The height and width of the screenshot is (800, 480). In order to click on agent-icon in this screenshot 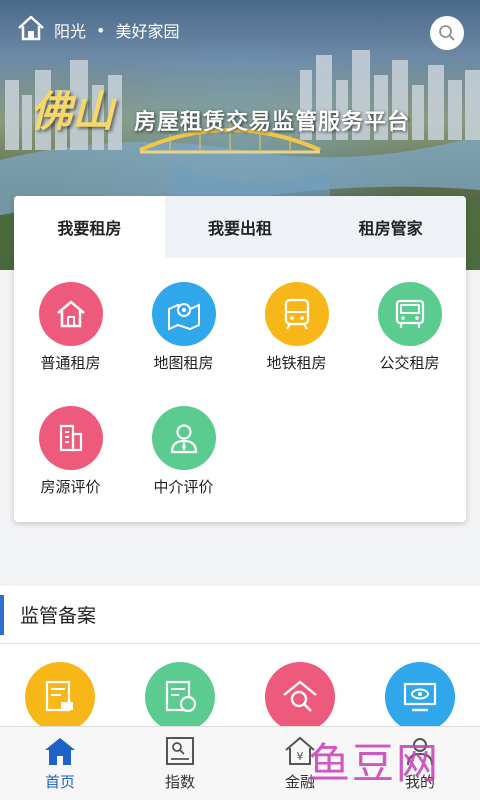, I will do `click(183, 438)`.